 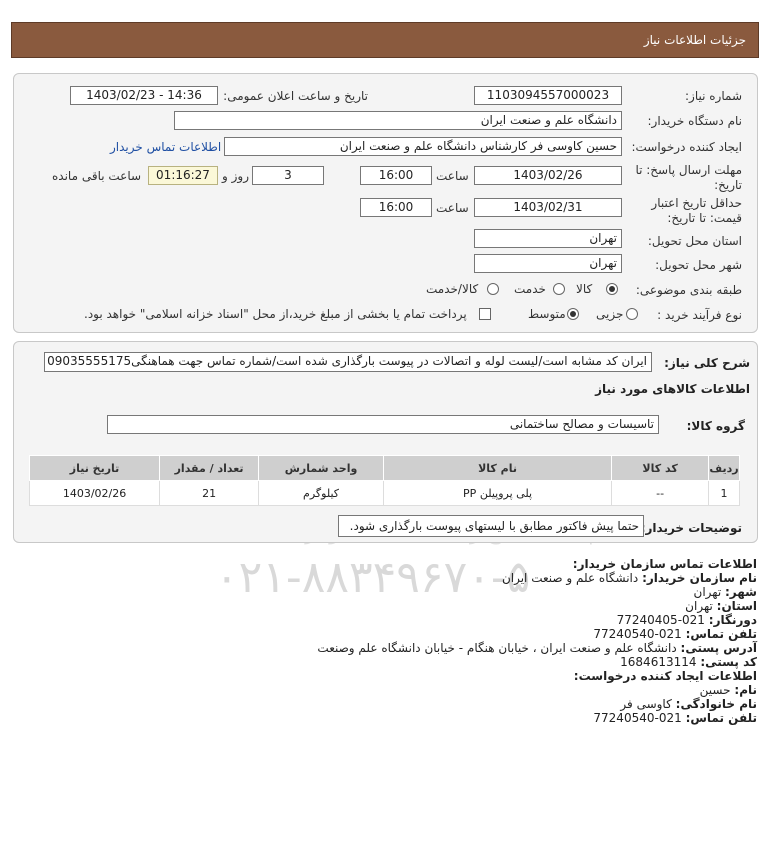 What do you see at coordinates (373, 577) in the screenshot?
I see `watermark-phone: ۰۲۱-۸۸۳۴۹۶۷۰-۵` at bounding box center [373, 577].